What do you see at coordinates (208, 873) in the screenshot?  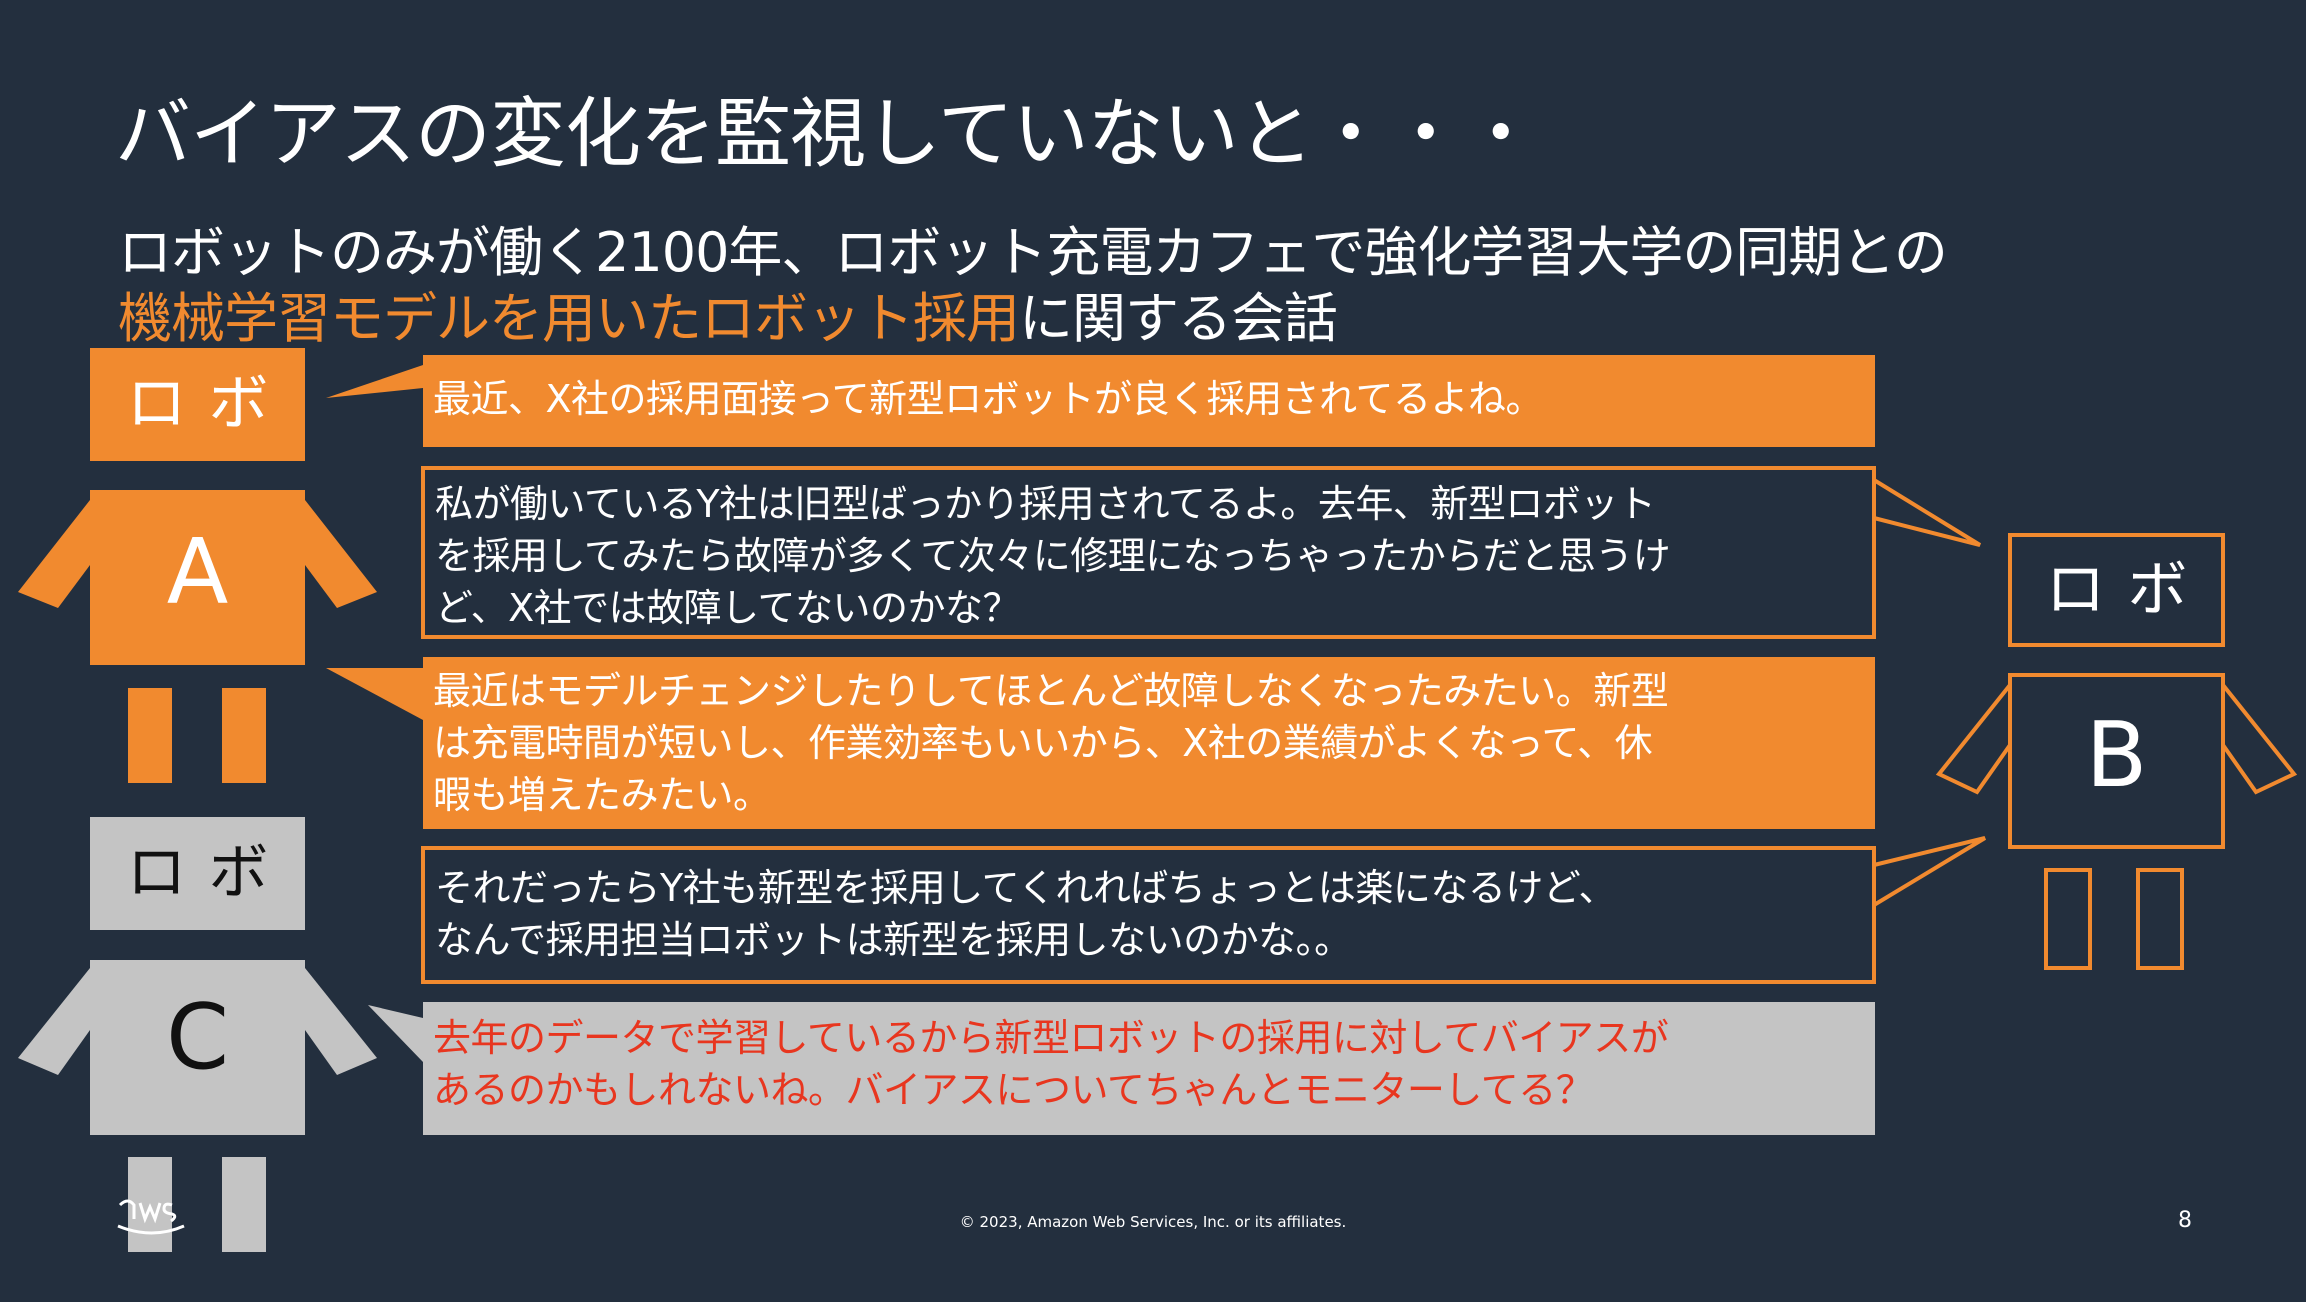 I see `robot-c-label: ロボ` at bounding box center [208, 873].